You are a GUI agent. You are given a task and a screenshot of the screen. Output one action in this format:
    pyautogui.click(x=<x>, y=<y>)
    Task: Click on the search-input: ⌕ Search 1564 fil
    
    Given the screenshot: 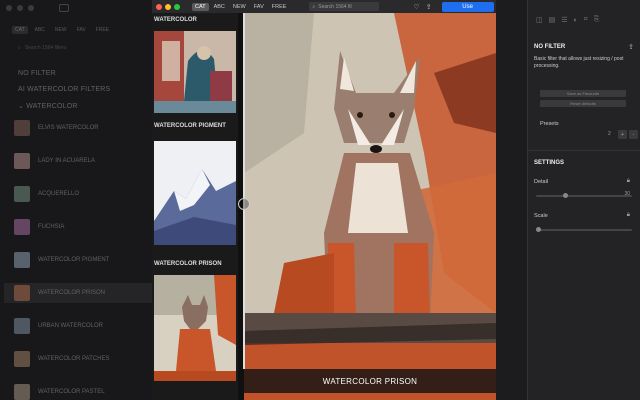 What is the action you would take?
    pyautogui.click(x=344, y=6)
    